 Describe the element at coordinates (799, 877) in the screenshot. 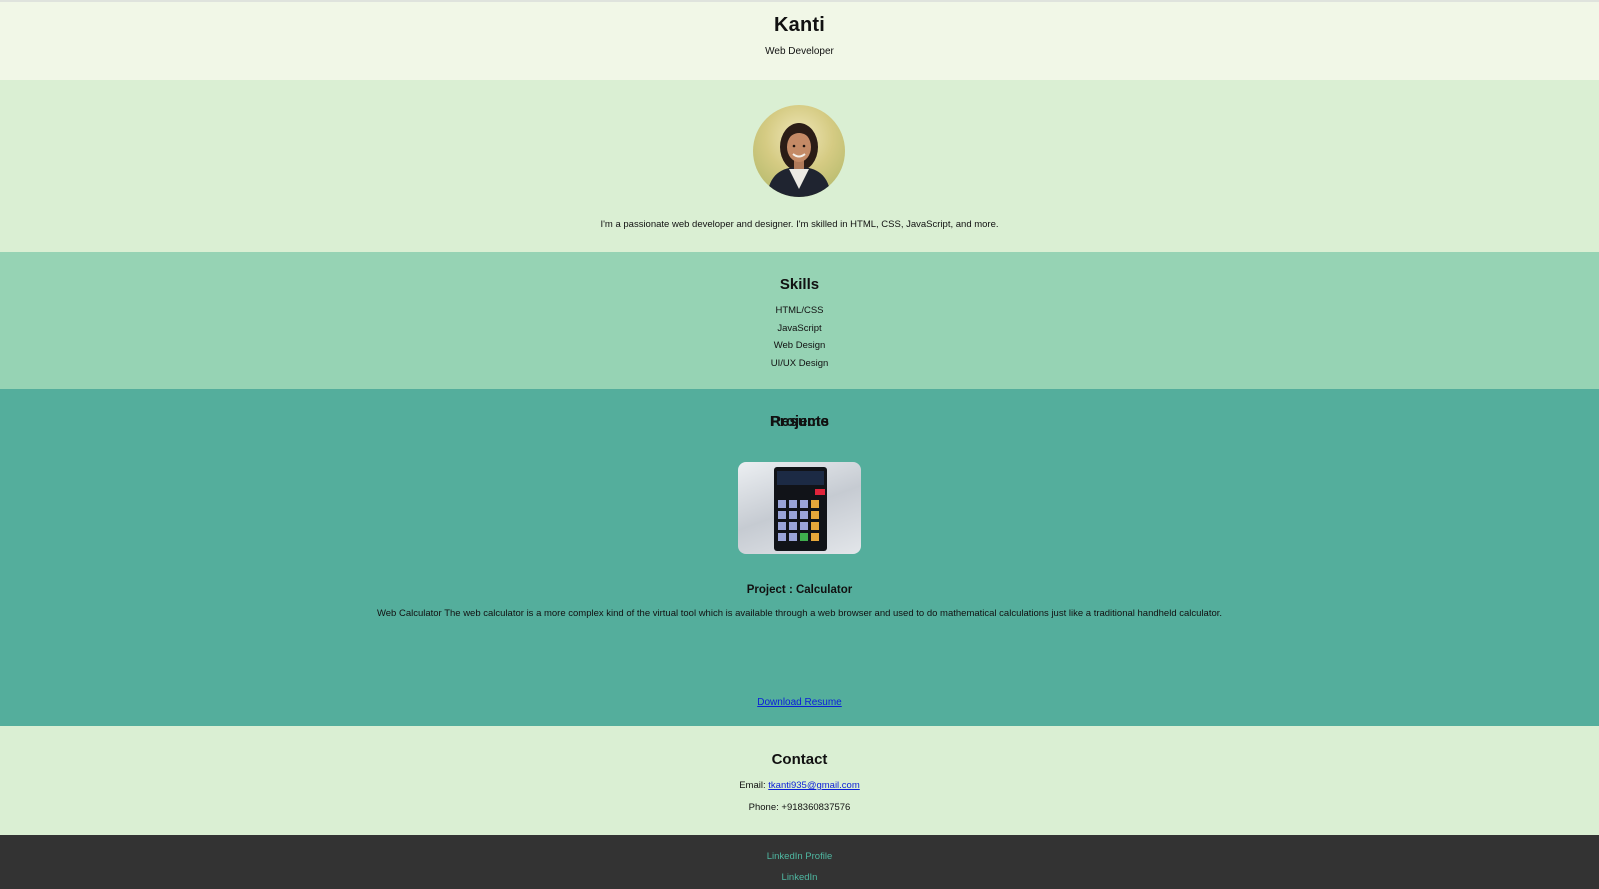

I see `linkedin-link: LinkedIn` at that location.